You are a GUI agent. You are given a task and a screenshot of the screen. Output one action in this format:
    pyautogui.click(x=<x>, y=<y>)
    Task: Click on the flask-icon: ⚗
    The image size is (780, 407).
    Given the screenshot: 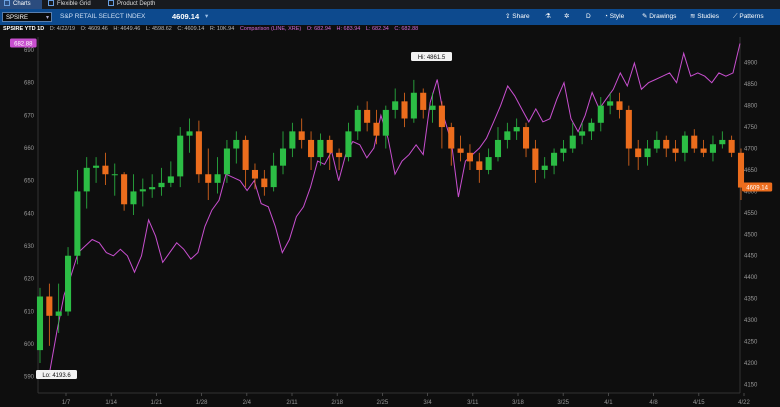 What is the action you would take?
    pyautogui.click(x=548, y=17)
    